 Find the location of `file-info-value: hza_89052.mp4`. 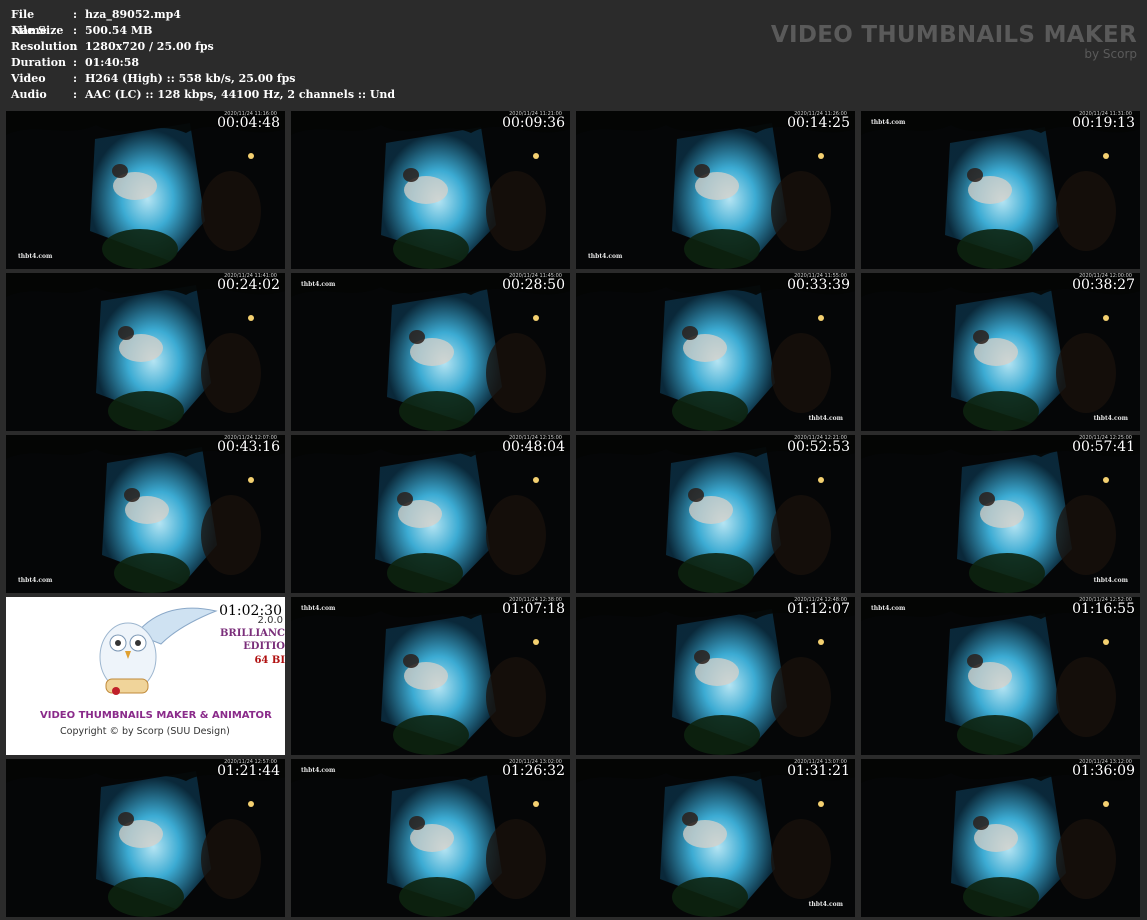

file-info-value: hza_89052.mp4 is located at coordinates (133, 14).